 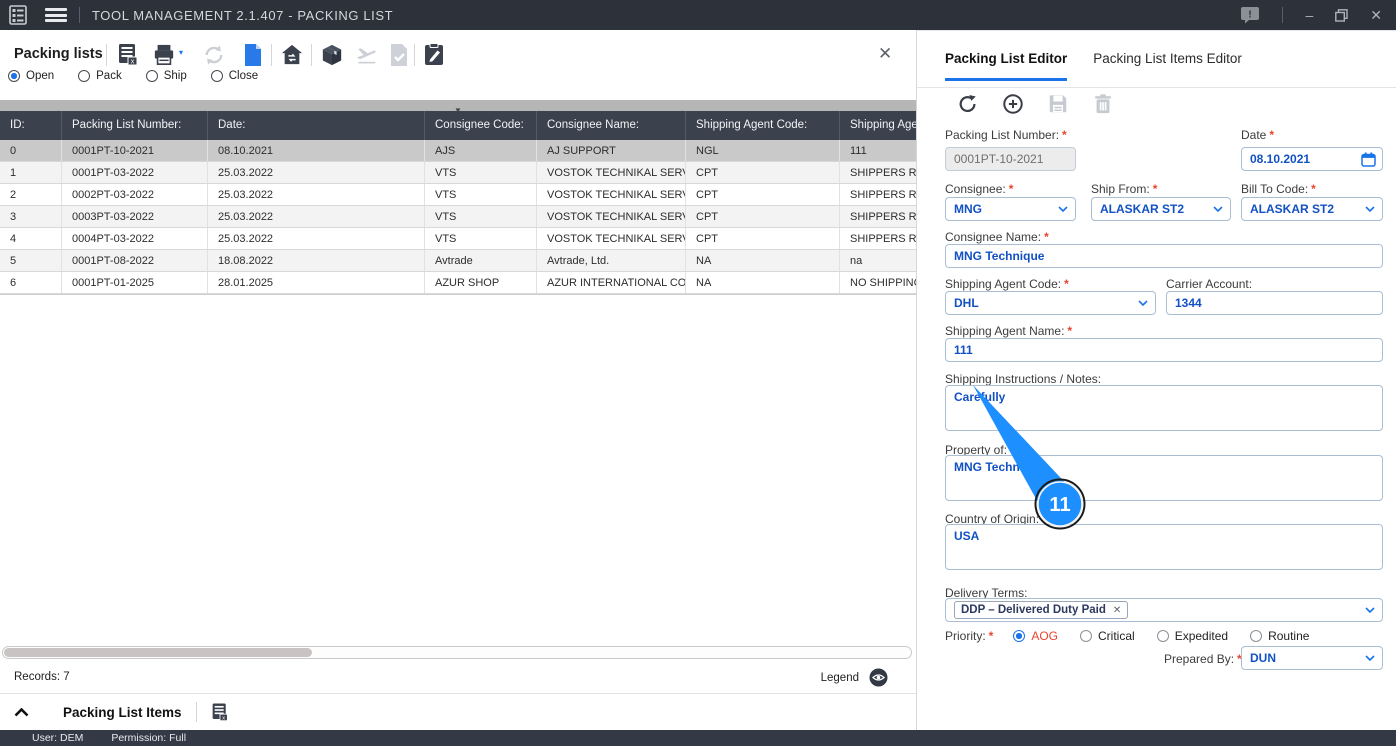 I want to click on column-header: Consignee Name:, so click(x=611, y=125).